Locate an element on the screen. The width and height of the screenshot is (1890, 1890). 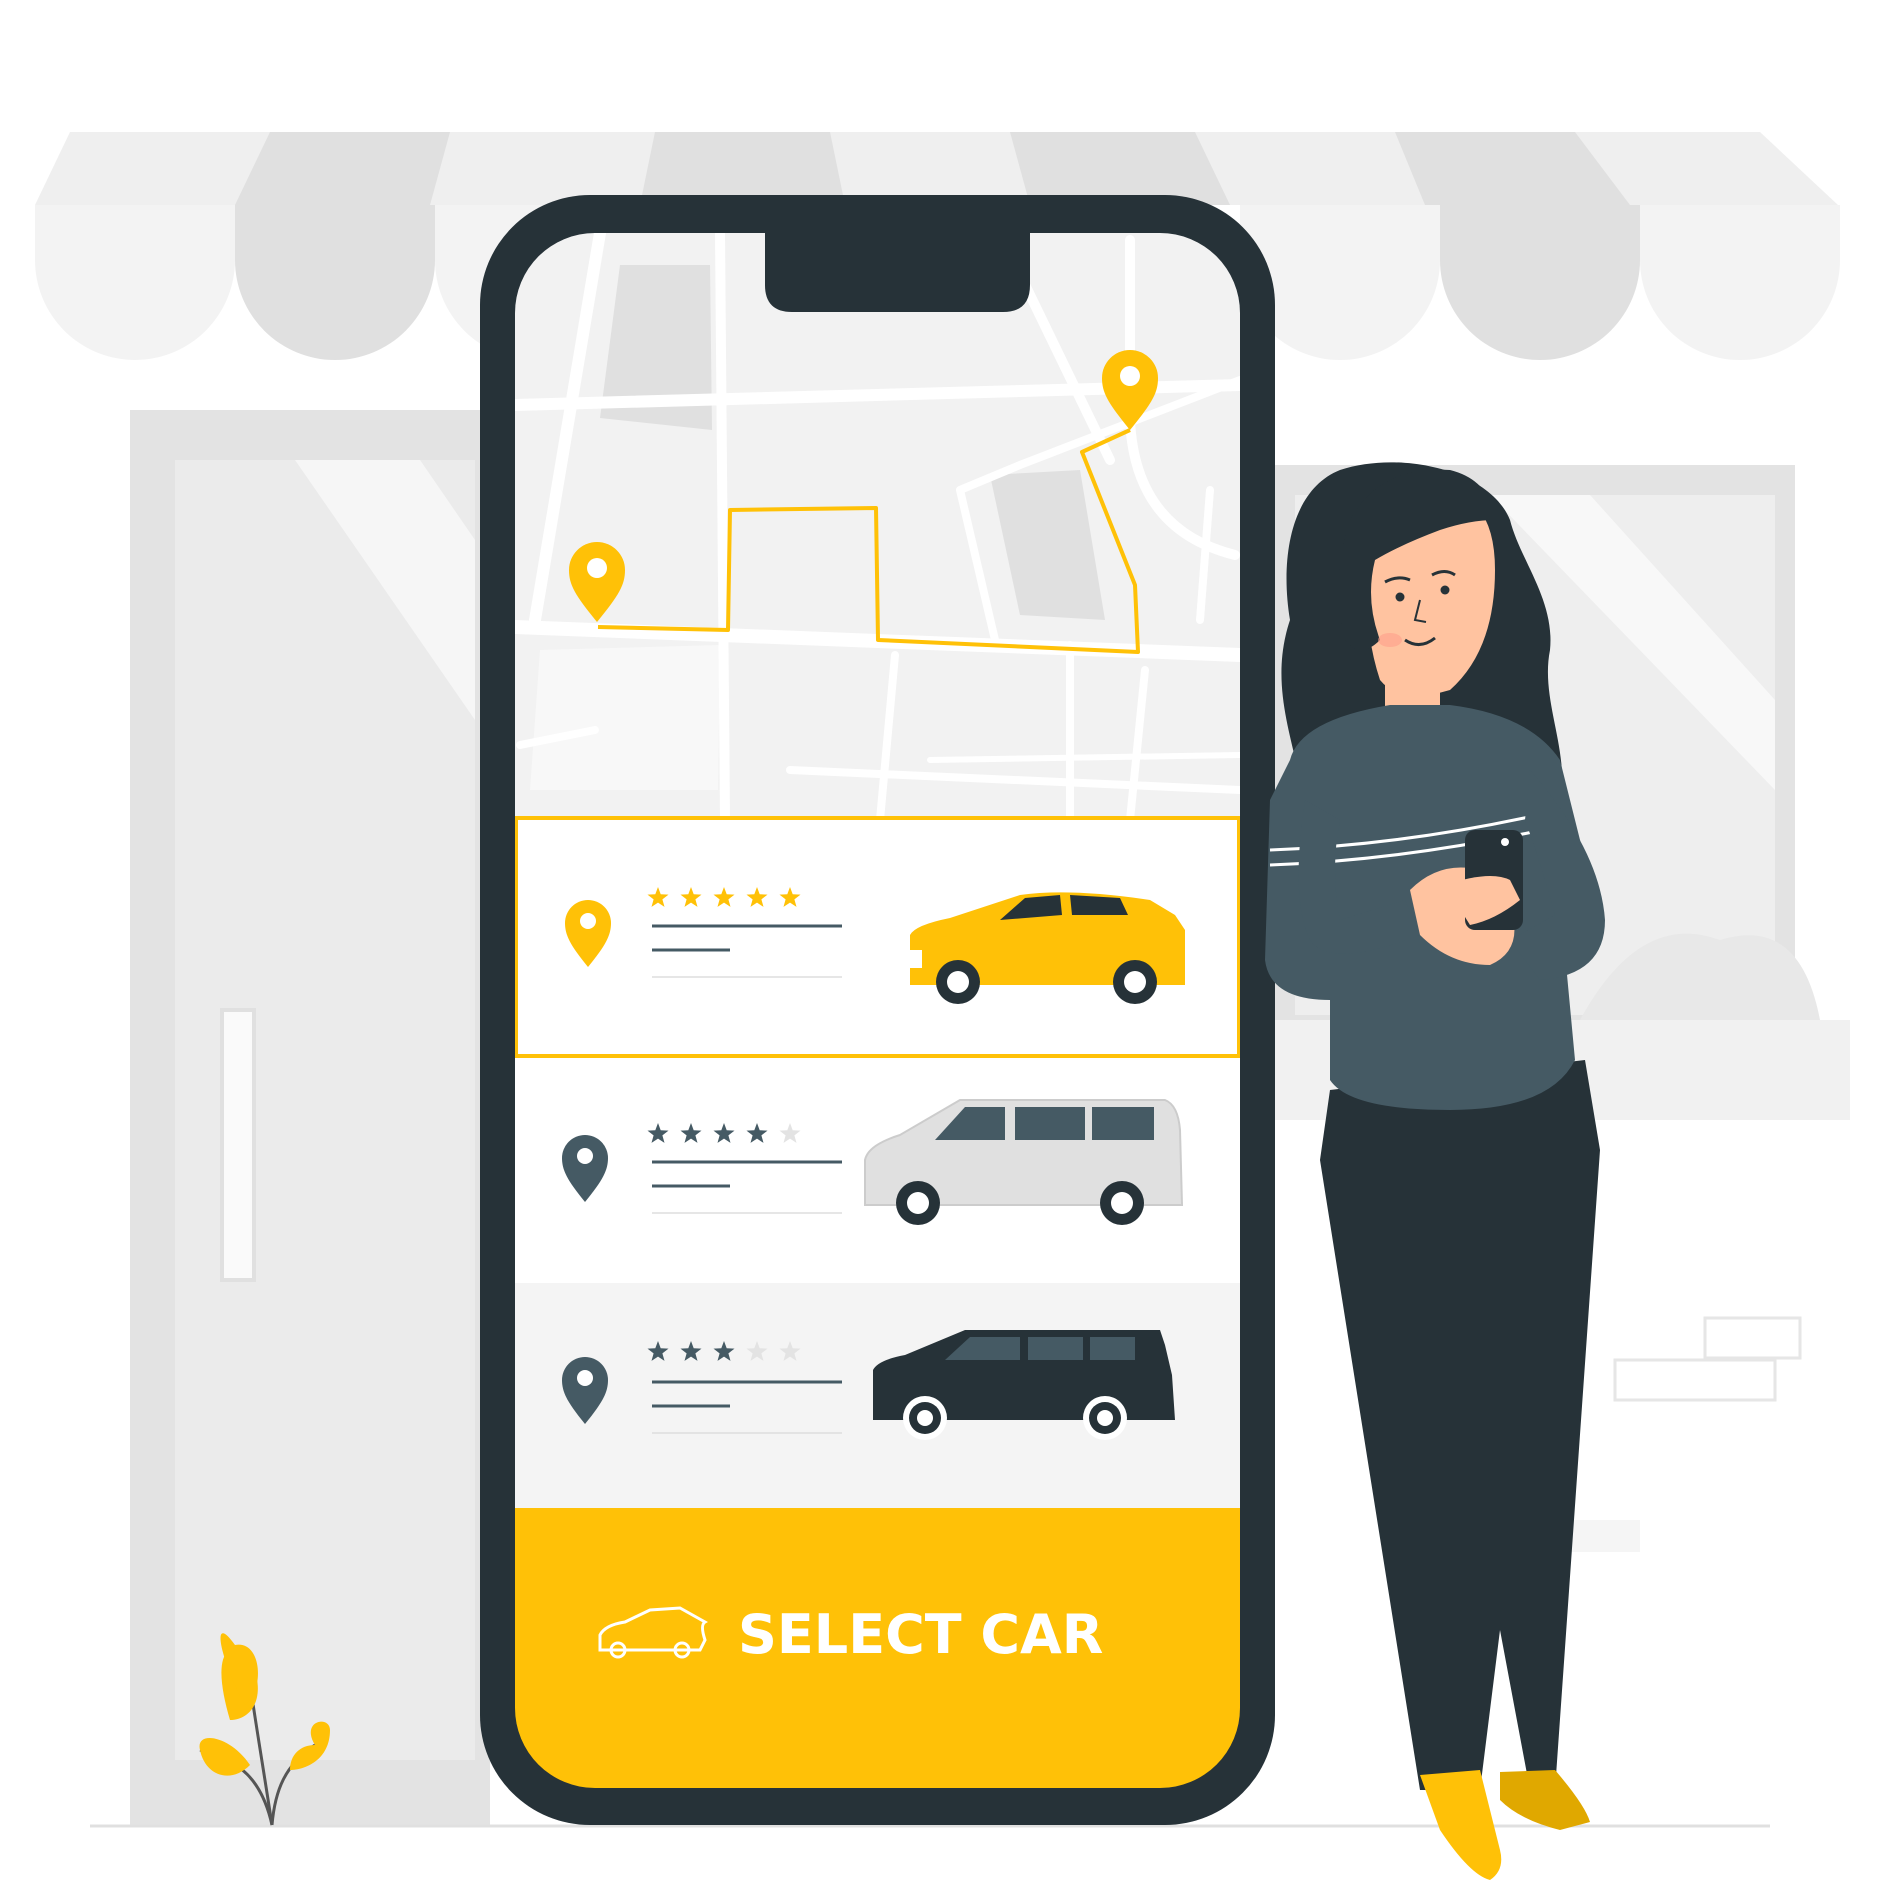
trousers is located at coordinates (1460, 1425).